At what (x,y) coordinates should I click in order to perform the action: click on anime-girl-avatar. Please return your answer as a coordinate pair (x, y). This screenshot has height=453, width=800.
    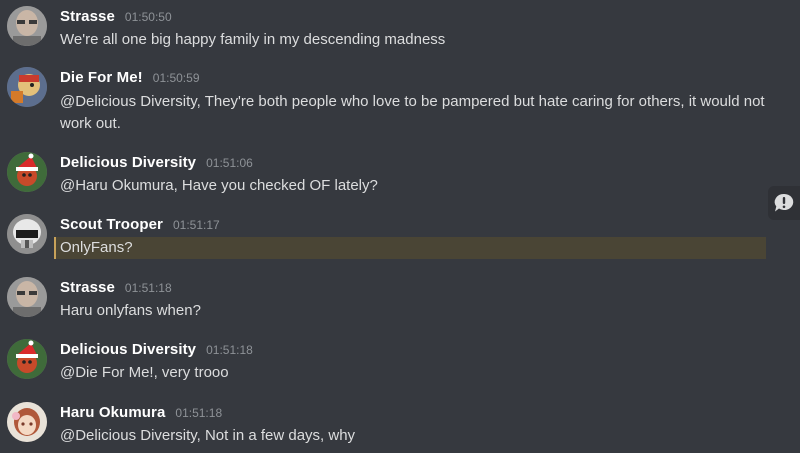
    Looking at the image, I should click on (27, 422).